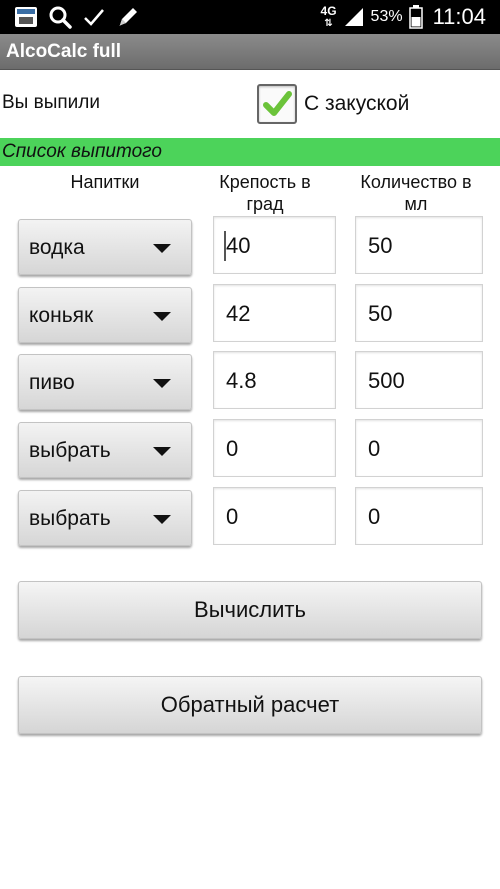 This screenshot has height=889, width=500. Describe the element at coordinates (356, 104) in the screenshot. I see `snack-label: С закуской` at that location.